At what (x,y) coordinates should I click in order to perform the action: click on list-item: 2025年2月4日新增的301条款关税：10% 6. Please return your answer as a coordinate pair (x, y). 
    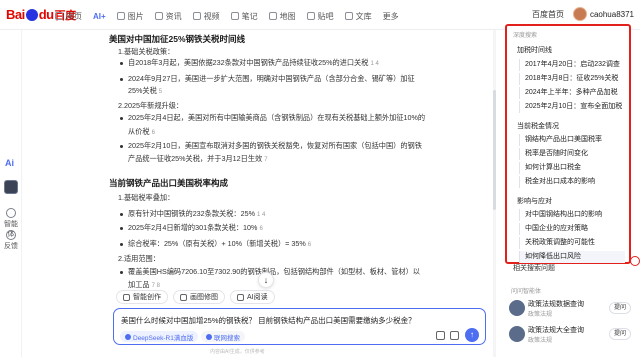
    Looking at the image, I should click on (195, 227).